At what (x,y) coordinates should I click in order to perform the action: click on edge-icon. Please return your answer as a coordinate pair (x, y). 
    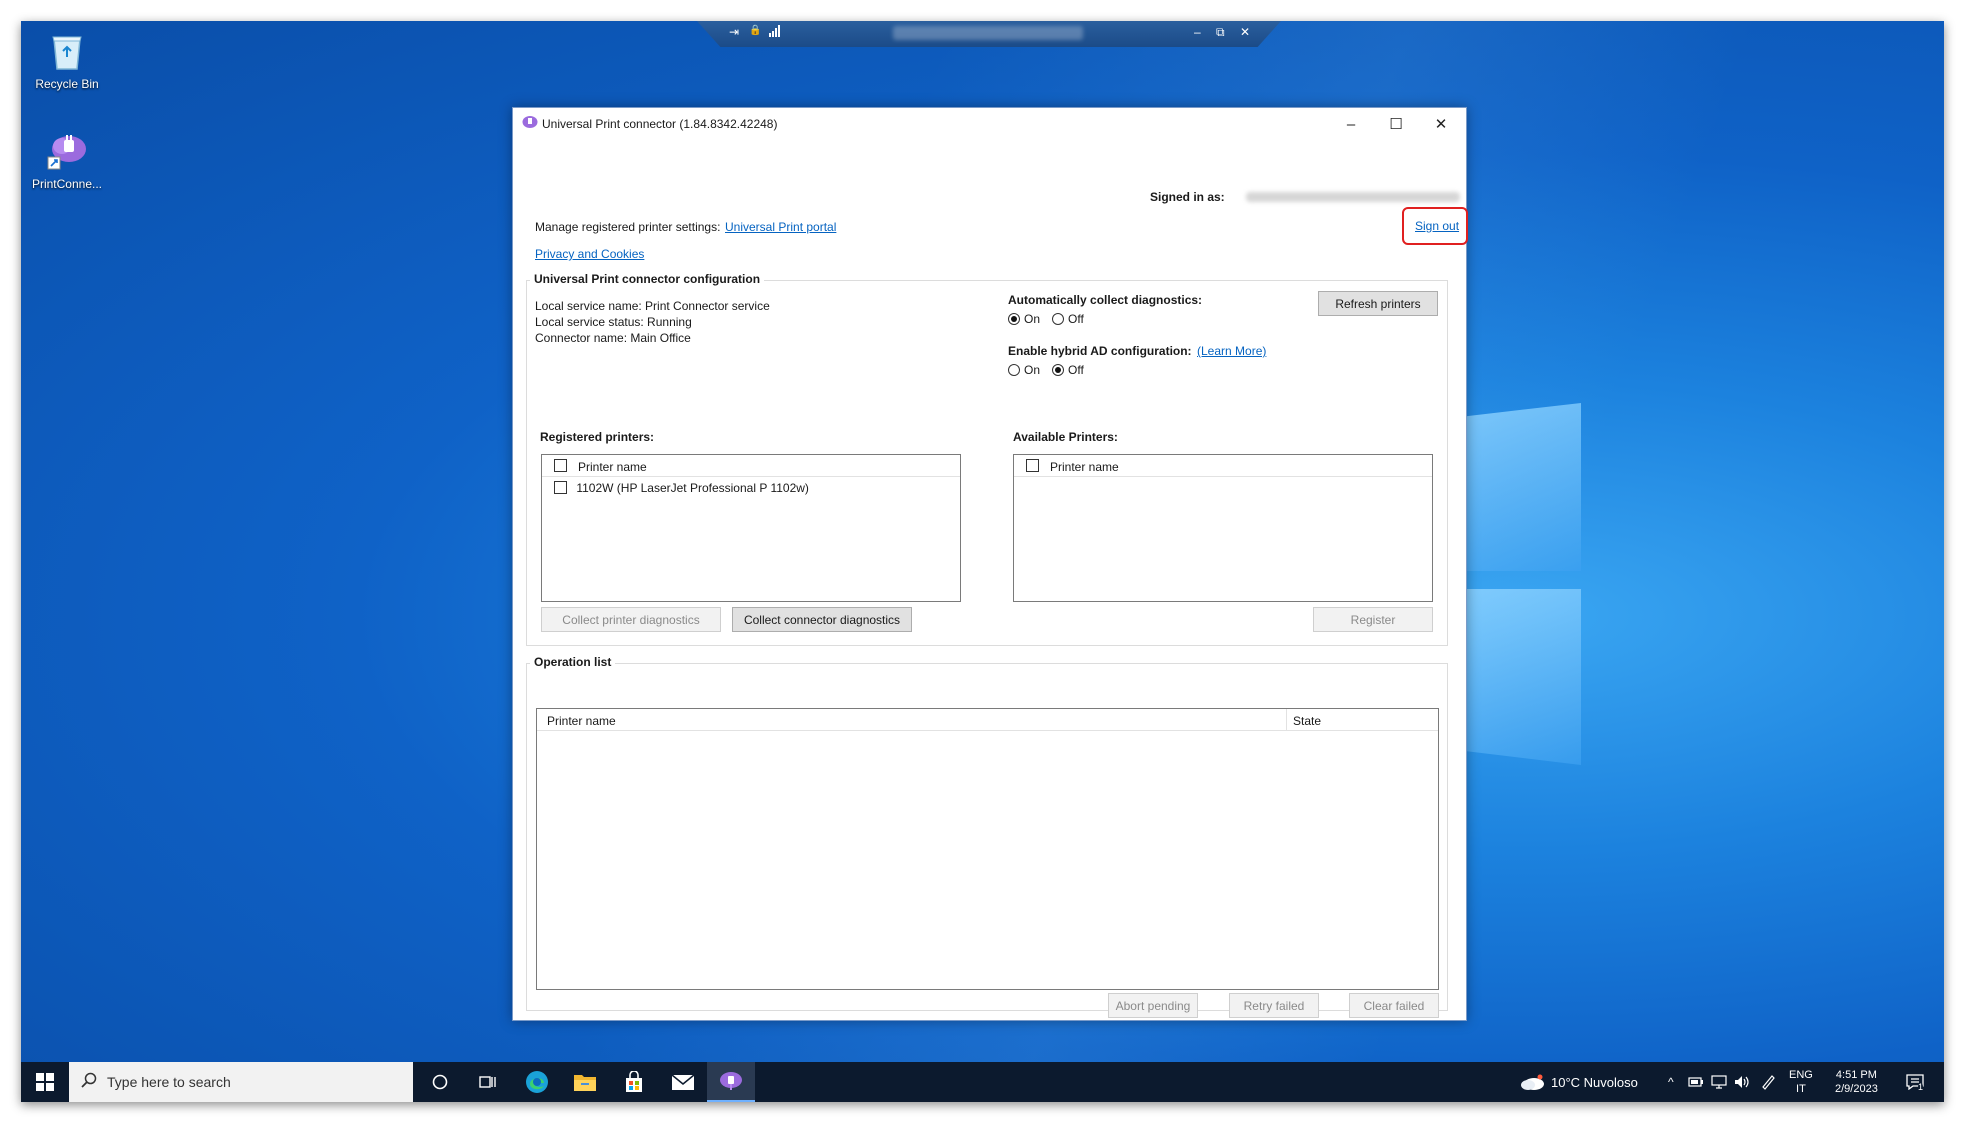
    Looking at the image, I should click on (537, 1082).